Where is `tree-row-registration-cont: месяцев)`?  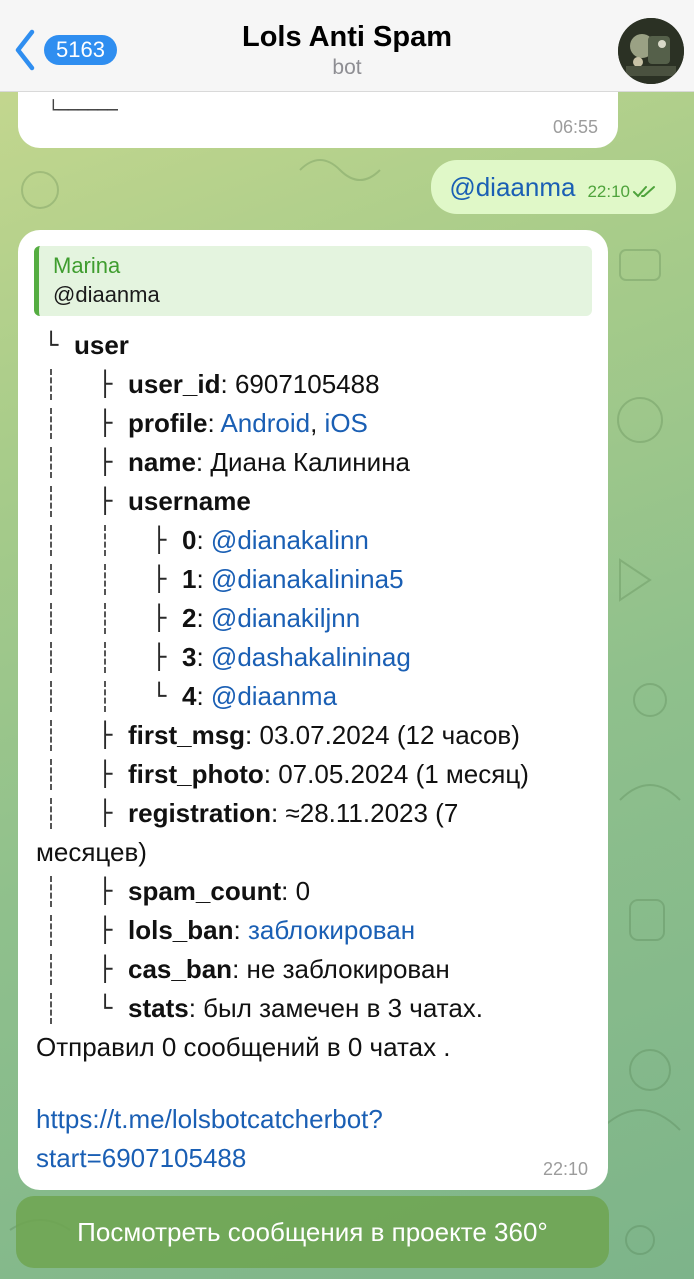 tree-row-registration-cont: месяцев) is located at coordinates (319, 852).